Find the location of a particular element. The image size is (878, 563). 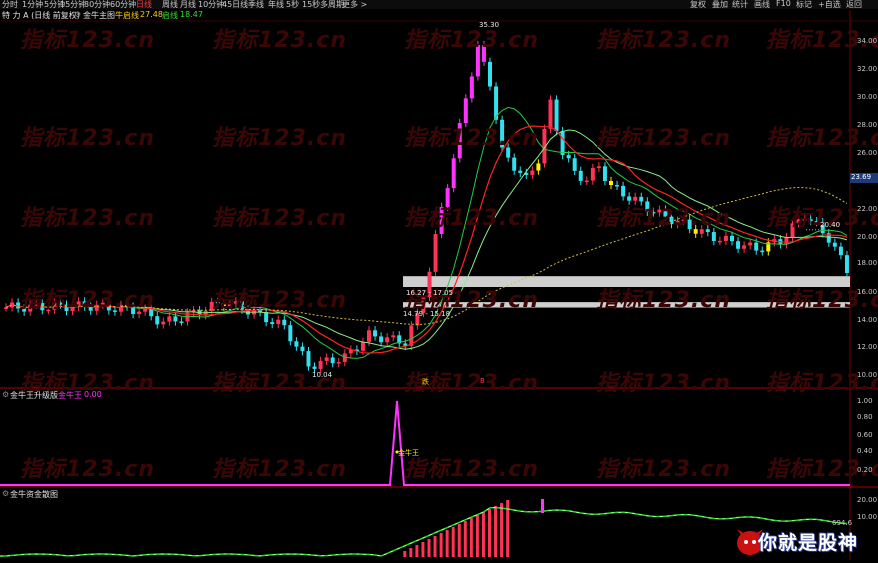

price-tick: 12.00 is located at coordinates (867, 347).